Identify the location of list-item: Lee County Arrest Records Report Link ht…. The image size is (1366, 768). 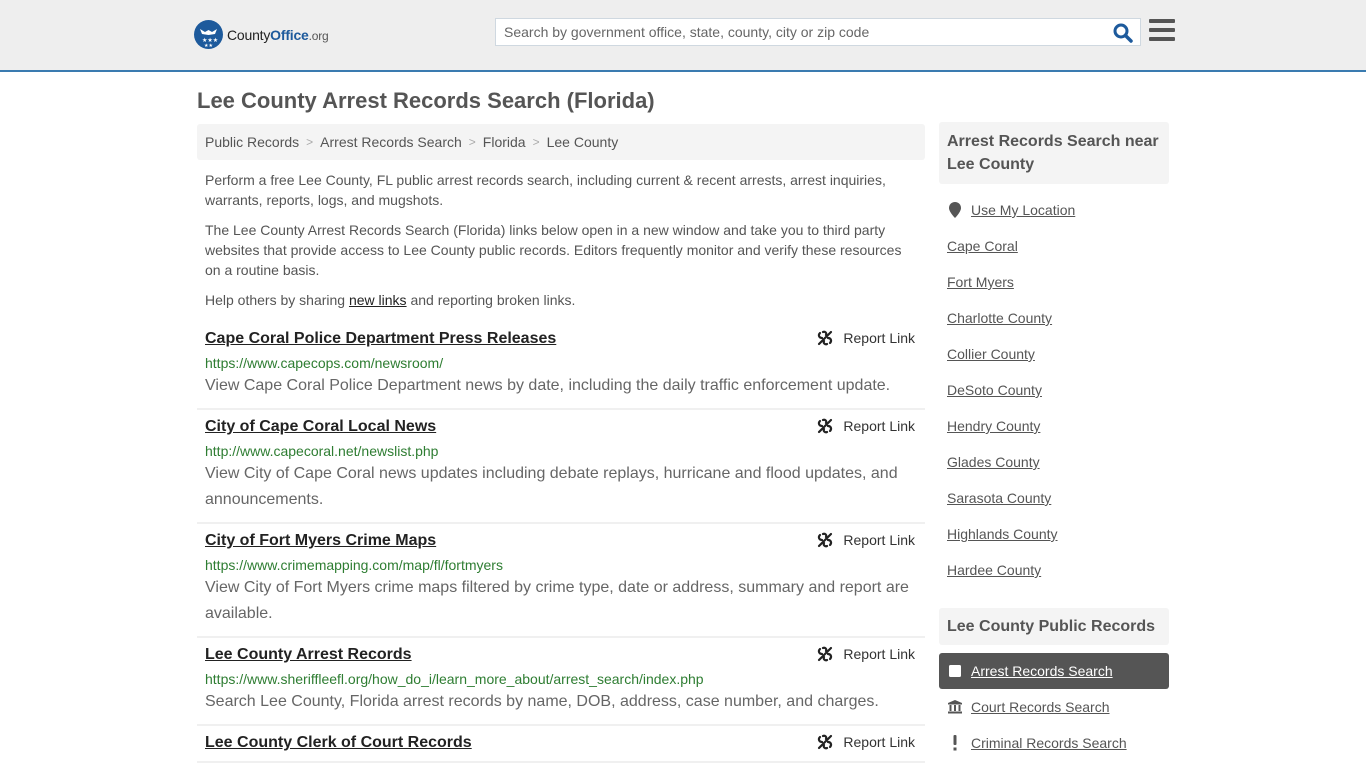
(561, 682).